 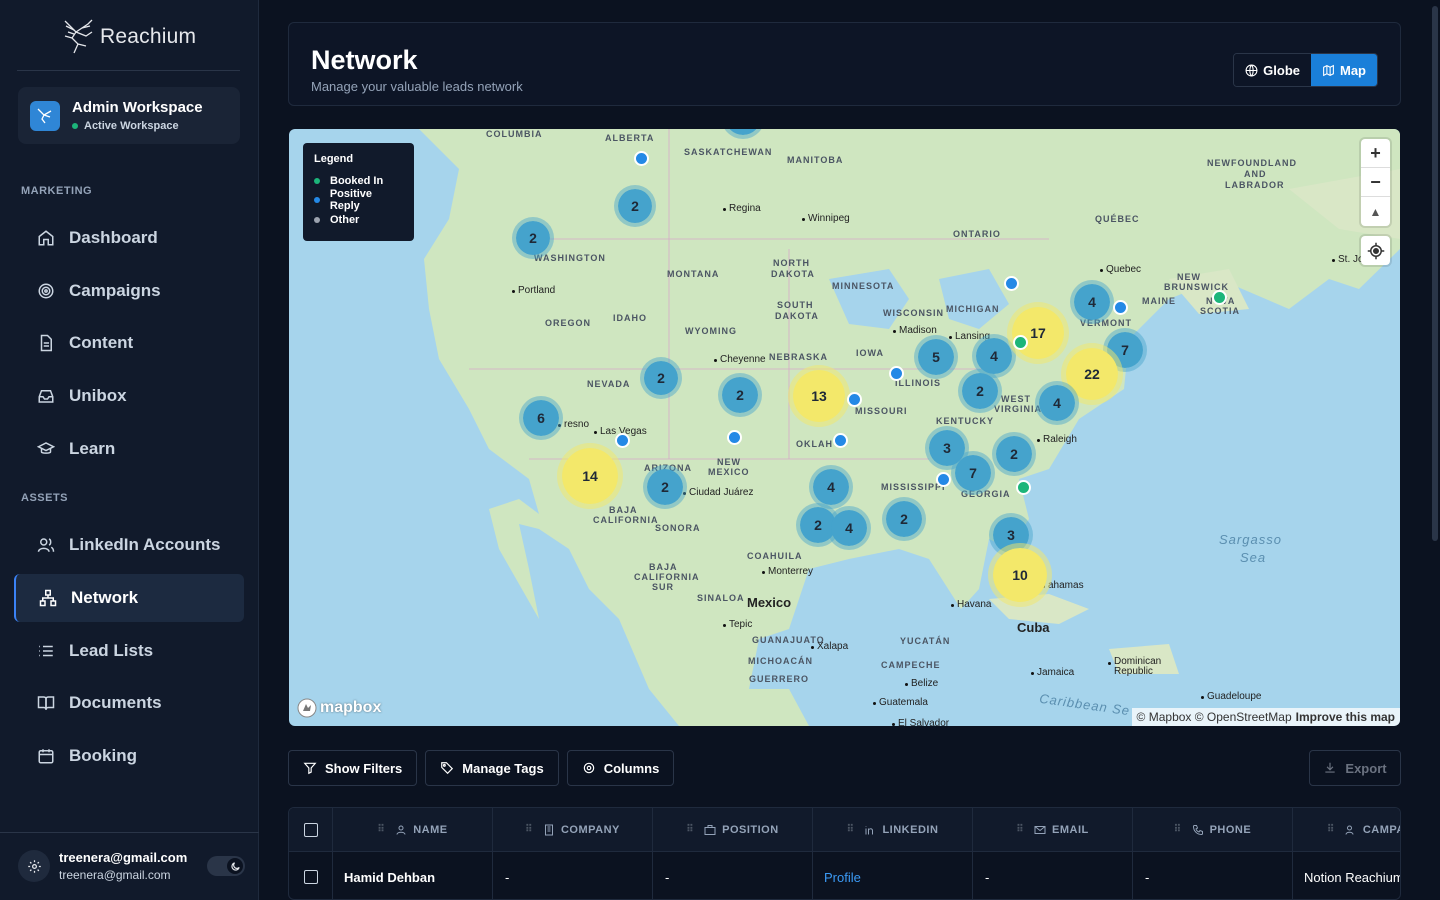 What do you see at coordinates (129, 291) in the screenshot?
I see `sidebar-item-campaigns: Campaigns` at bounding box center [129, 291].